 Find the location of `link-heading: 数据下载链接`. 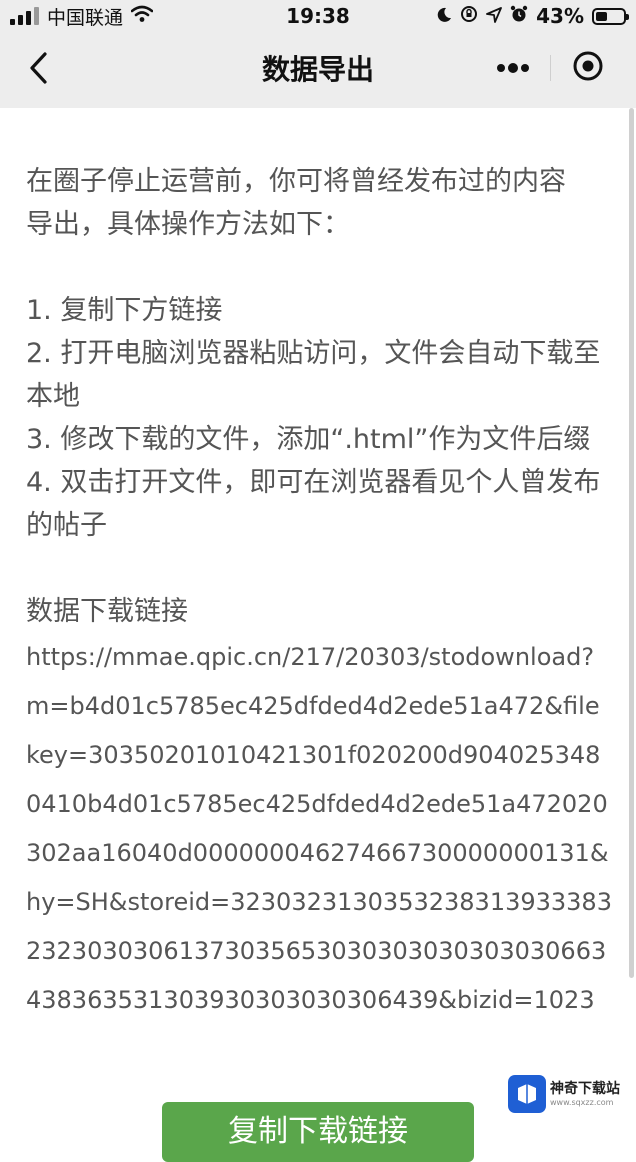

link-heading: 数据下载链接 is located at coordinates (107, 611).